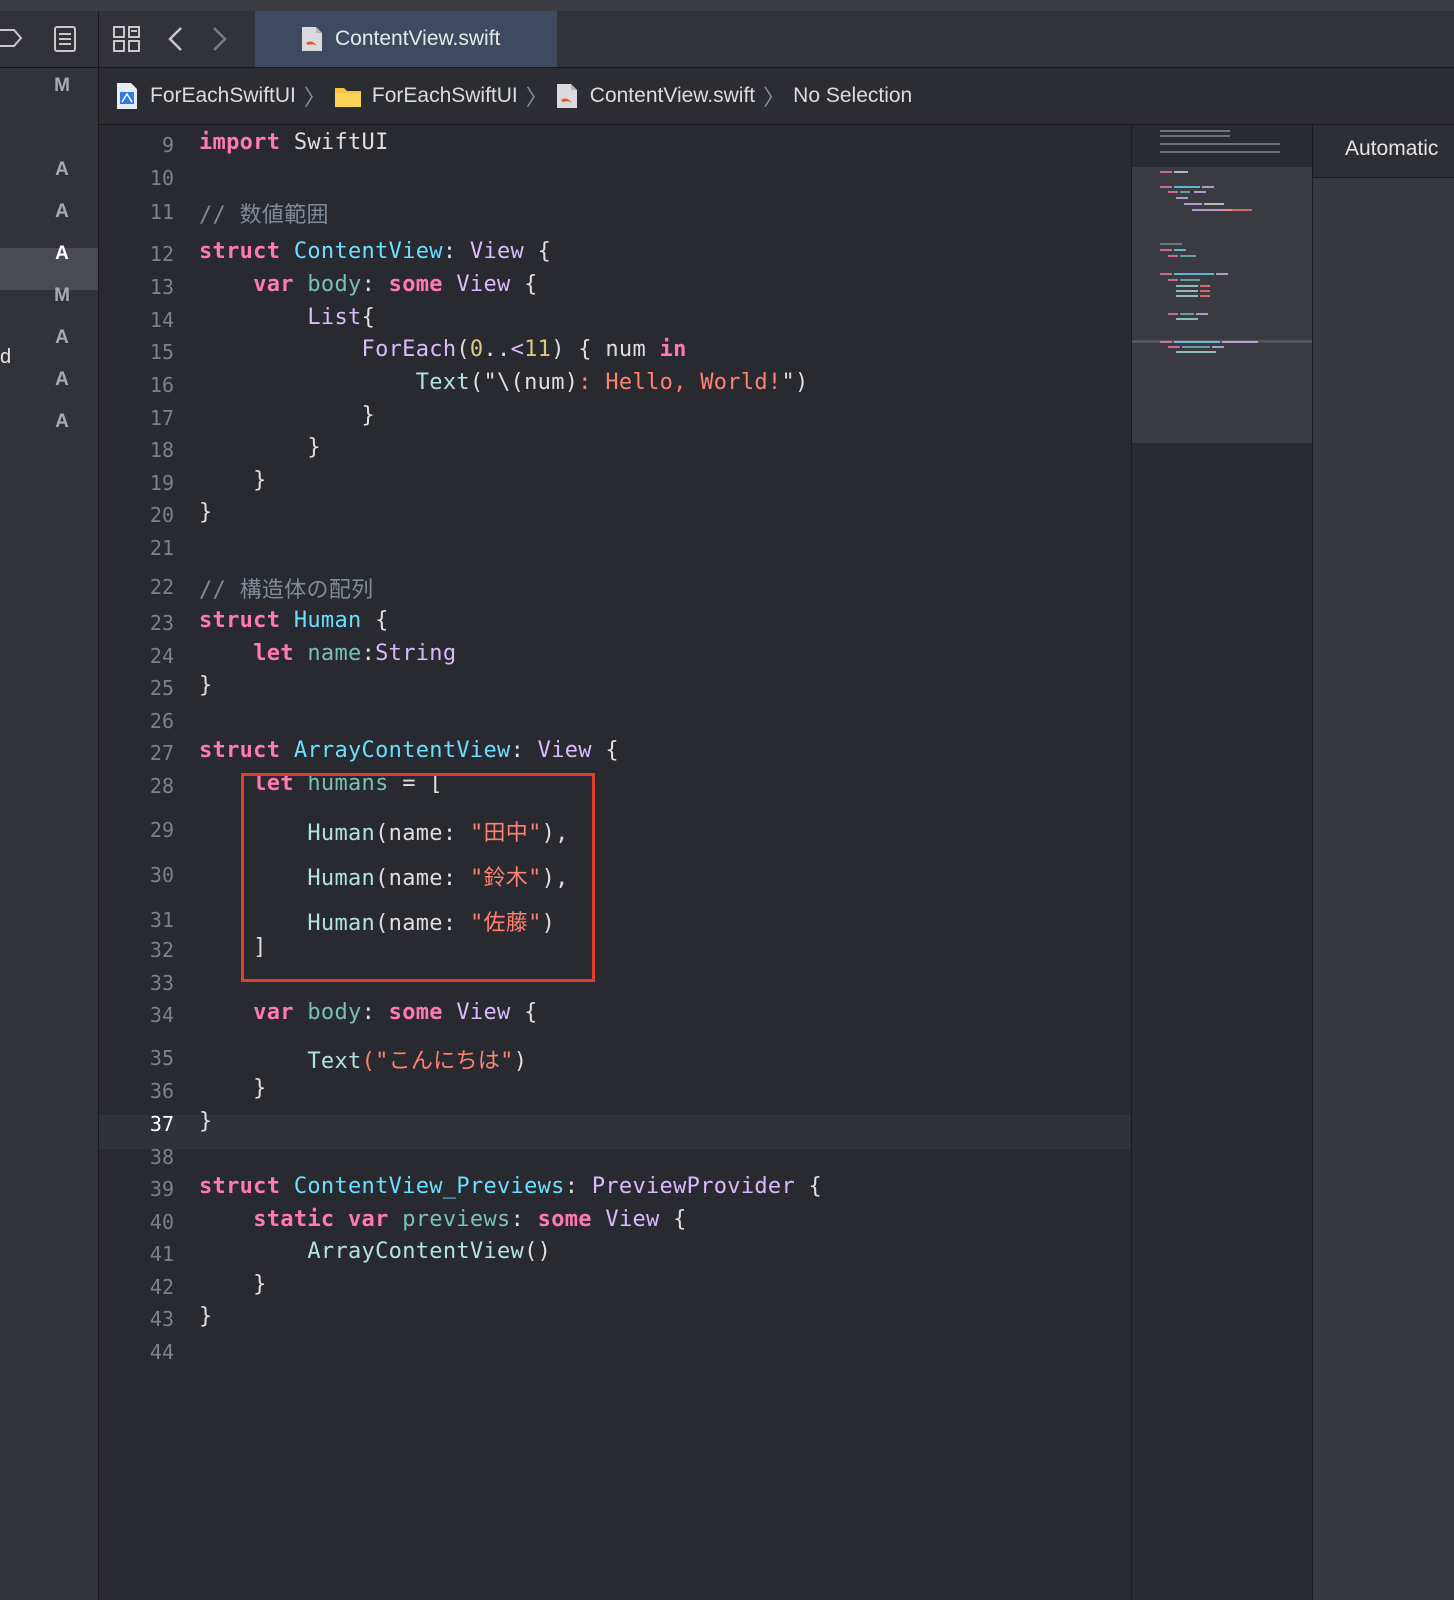 This screenshot has height=1600, width=1454. Describe the element at coordinates (418, 877) in the screenshot. I see `annotation-highlight-box` at that location.